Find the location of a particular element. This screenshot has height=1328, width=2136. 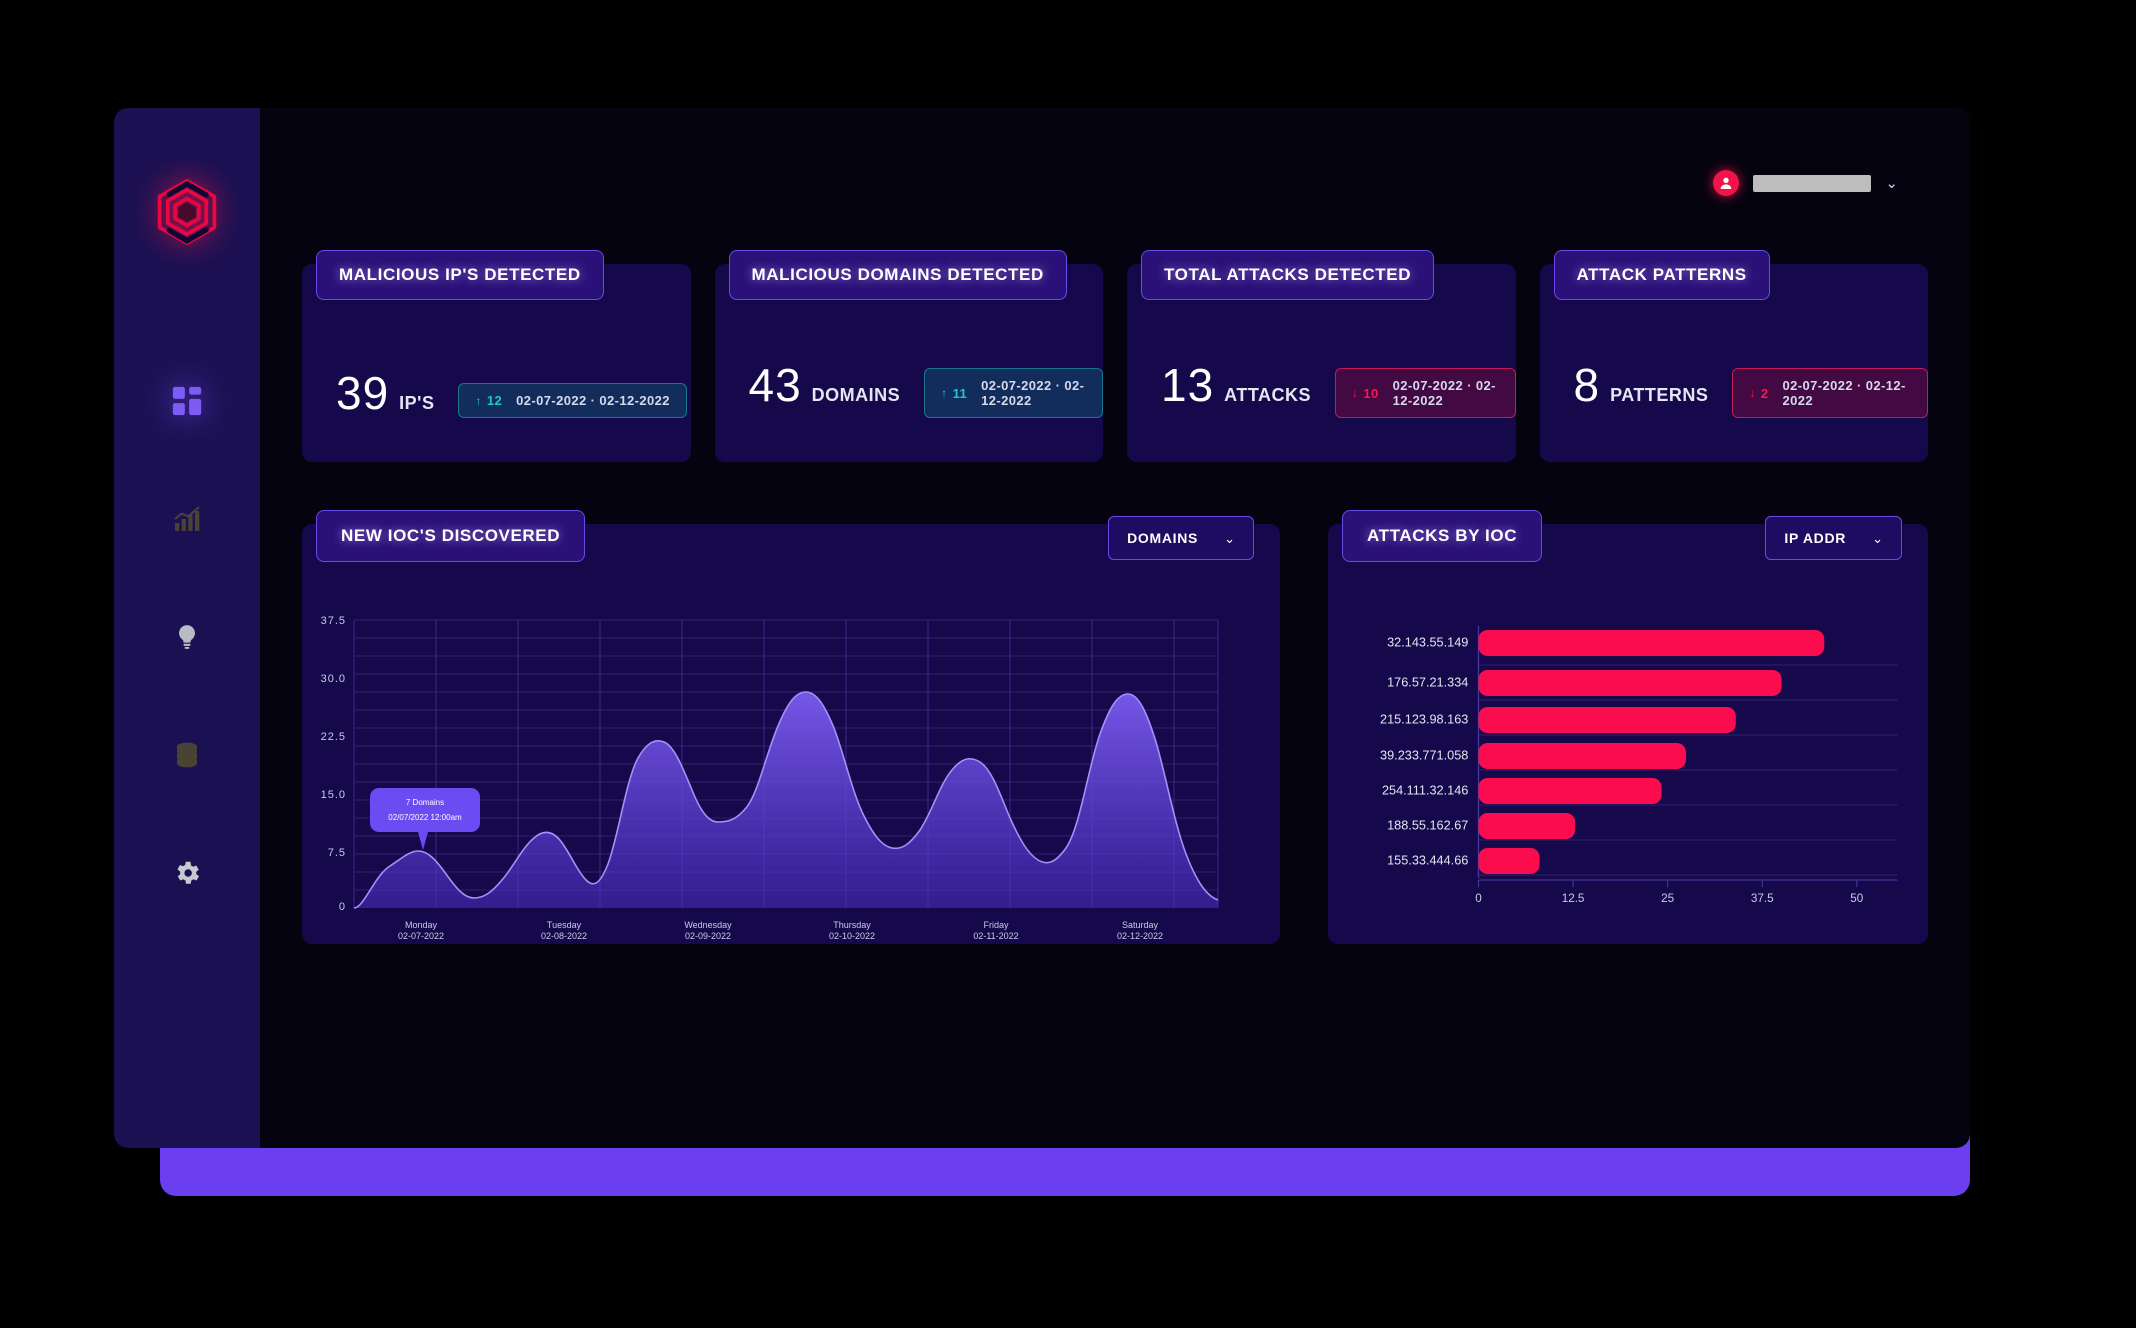

bar-label-0: 32.143.55.149 is located at coordinates (1427, 642).